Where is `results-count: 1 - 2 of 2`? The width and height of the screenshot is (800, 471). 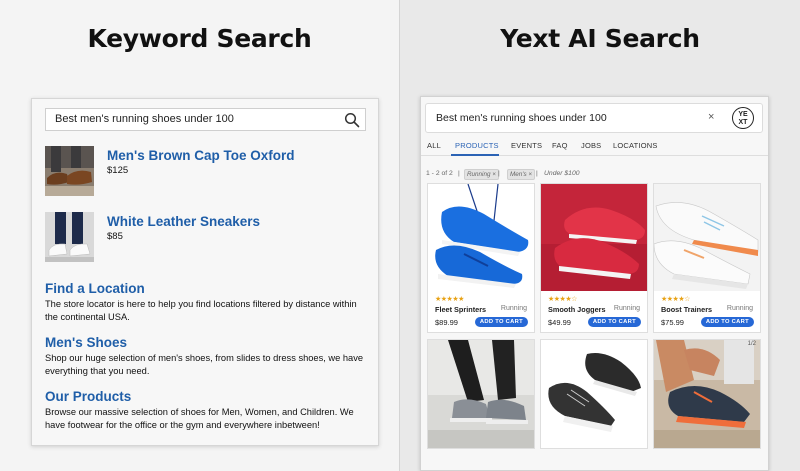
results-count: 1 - 2 of 2 is located at coordinates (439, 173).